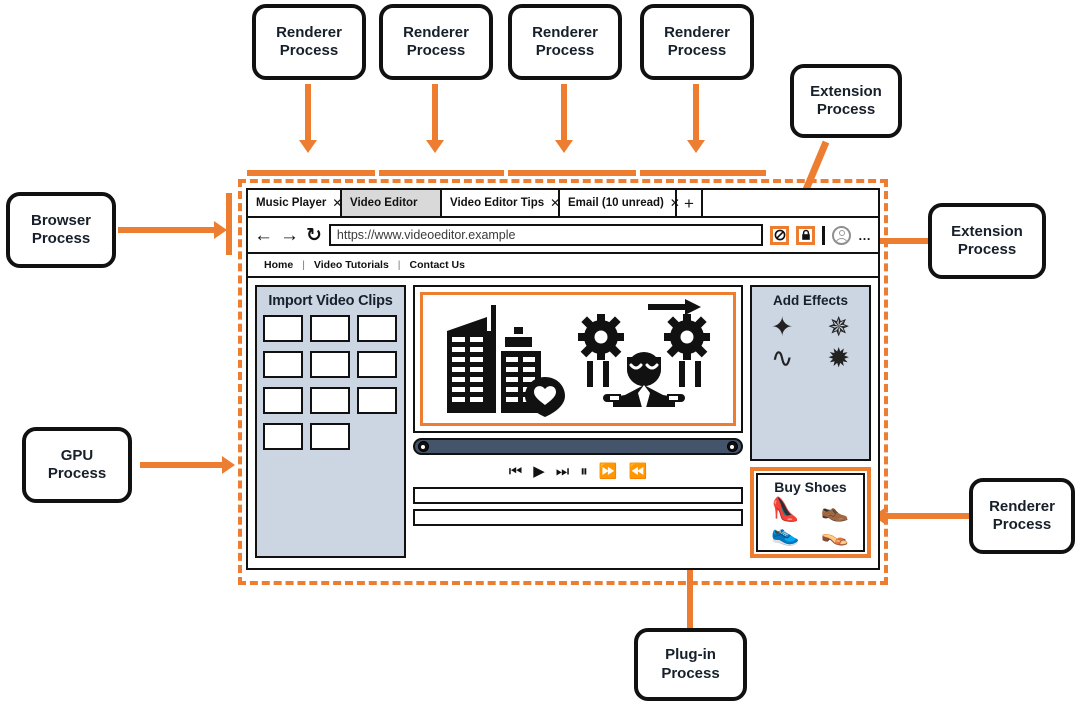 Image resolution: width=1080 pixels, height=705 pixels. I want to click on back-icon: ←, so click(263, 235).